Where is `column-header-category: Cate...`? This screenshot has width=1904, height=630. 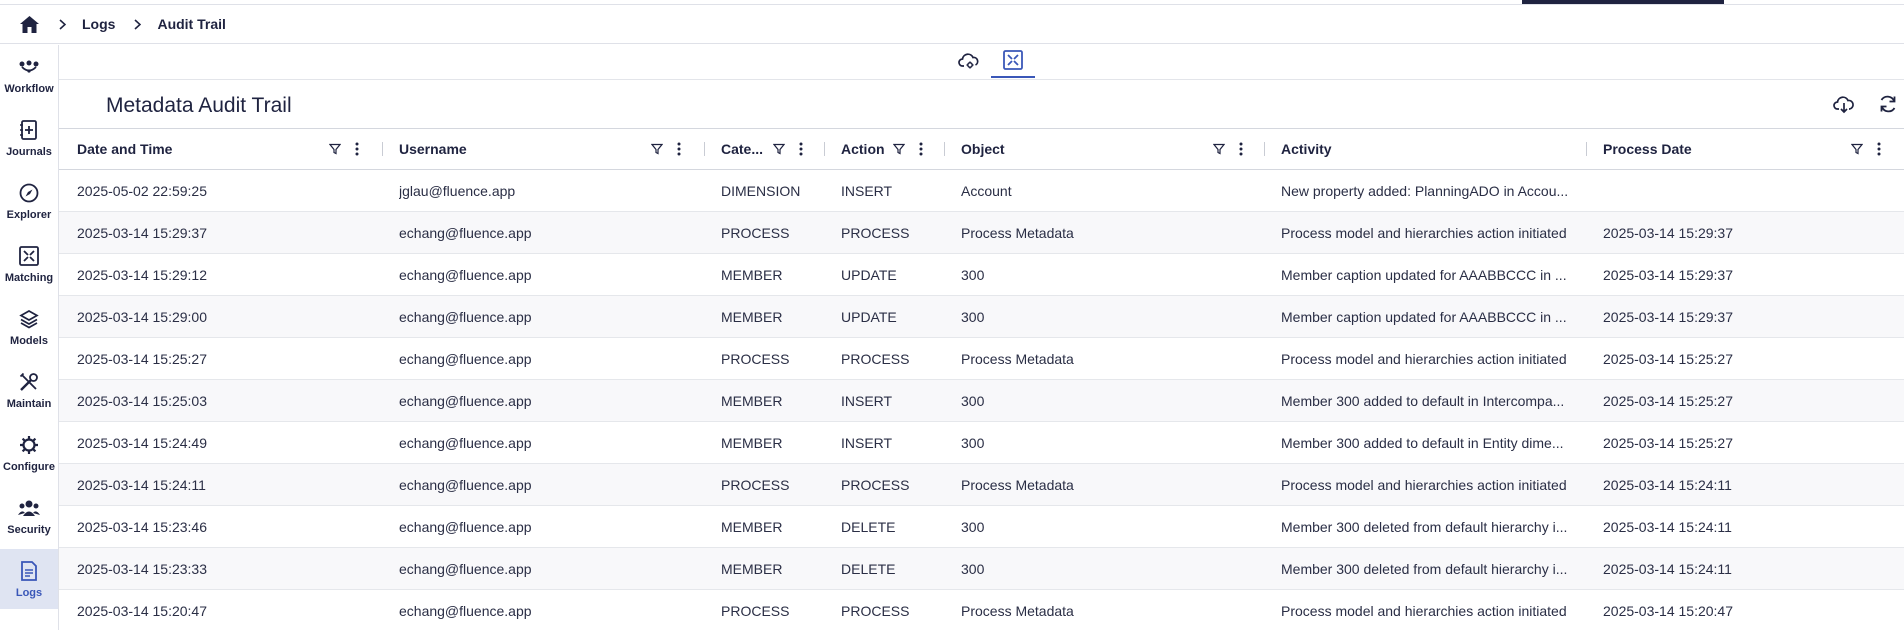 column-header-category: Cate... is located at coordinates (742, 149).